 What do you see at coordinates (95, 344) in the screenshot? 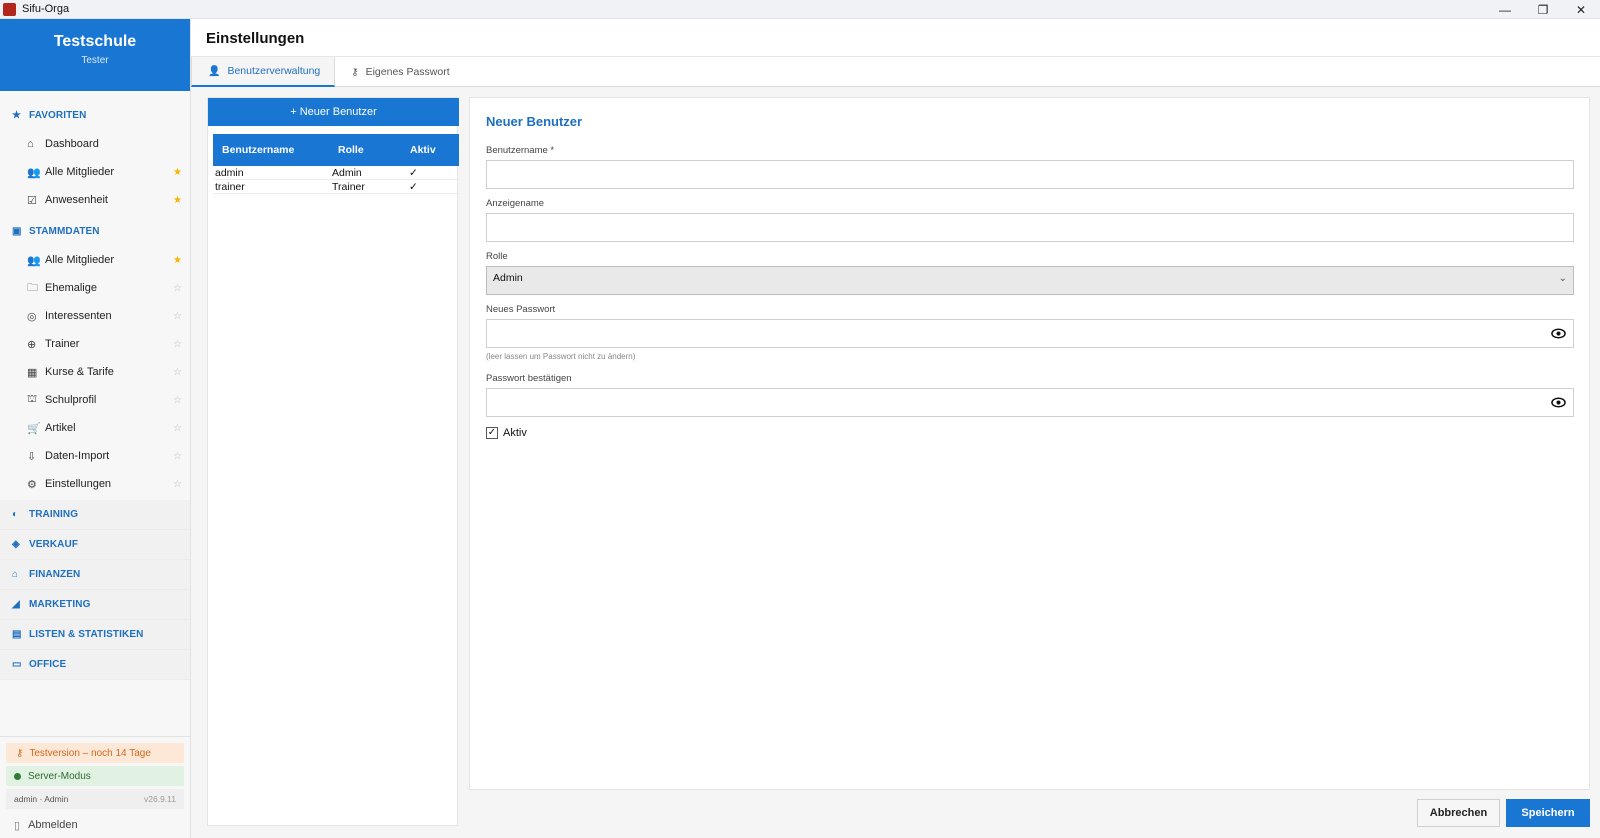
I see `sidebar-item-trainer: ⊕ Trainer ☆` at bounding box center [95, 344].